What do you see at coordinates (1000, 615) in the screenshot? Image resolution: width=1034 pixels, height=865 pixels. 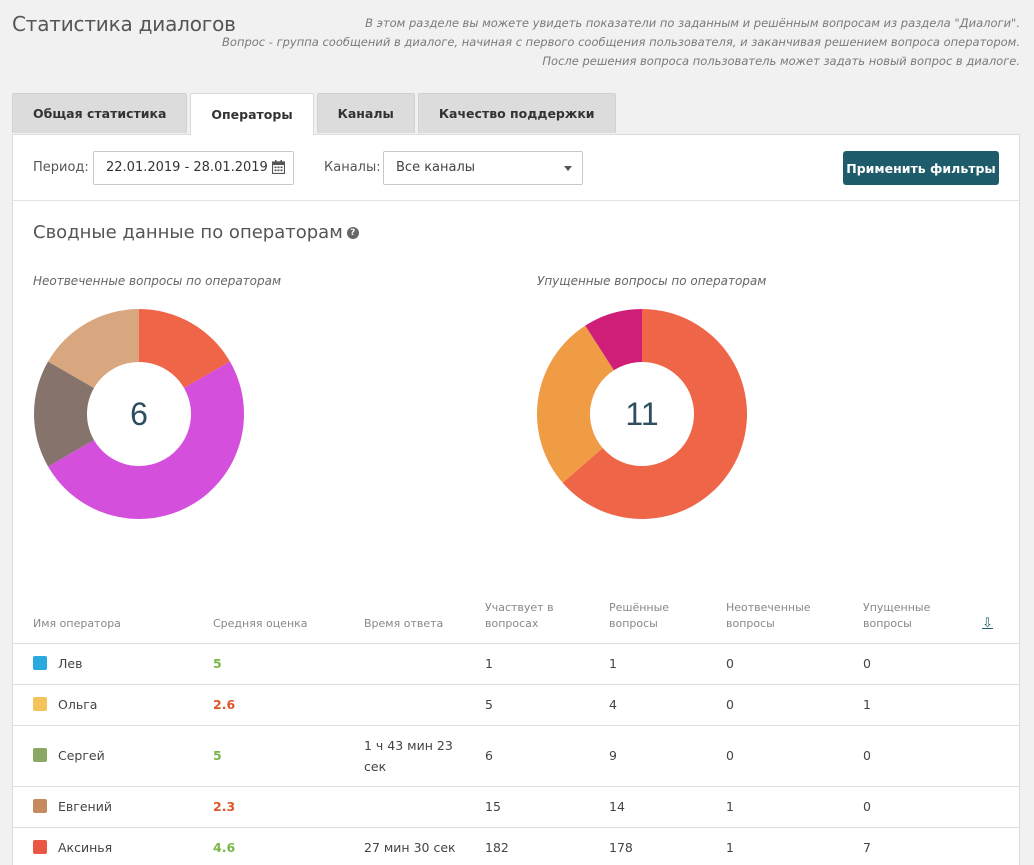 I see `col-header-export: ⇩` at bounding box center [1000, 615].